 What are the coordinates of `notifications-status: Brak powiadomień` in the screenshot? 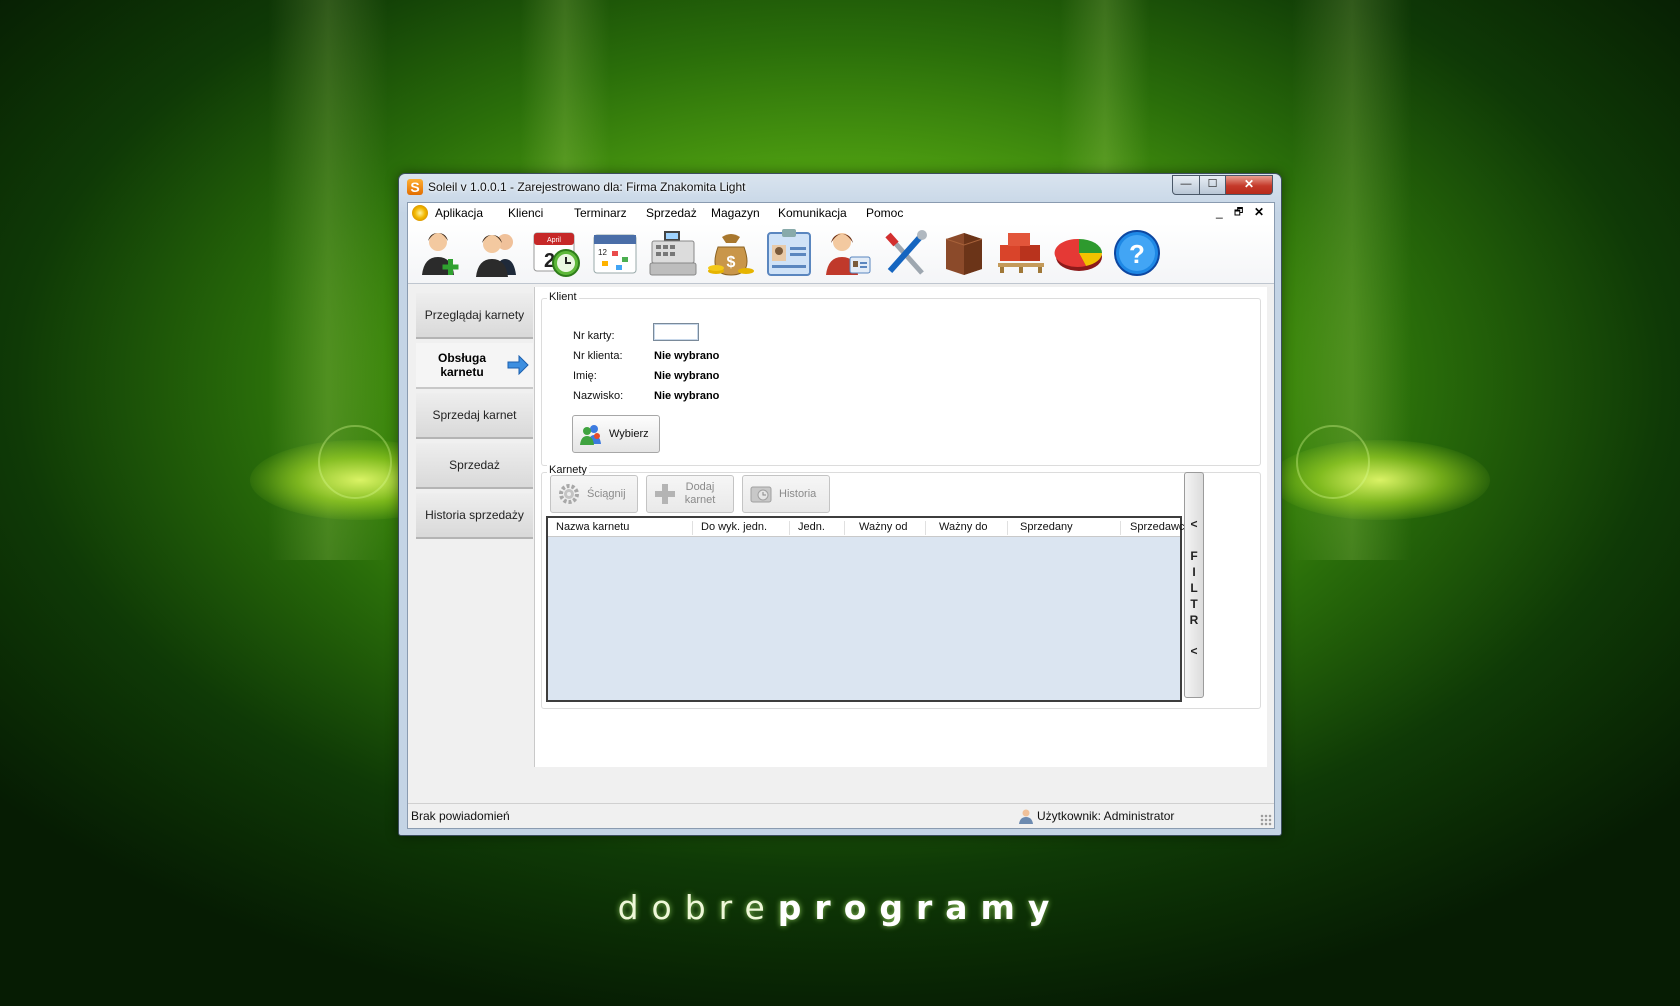 It's located at (460, 816).